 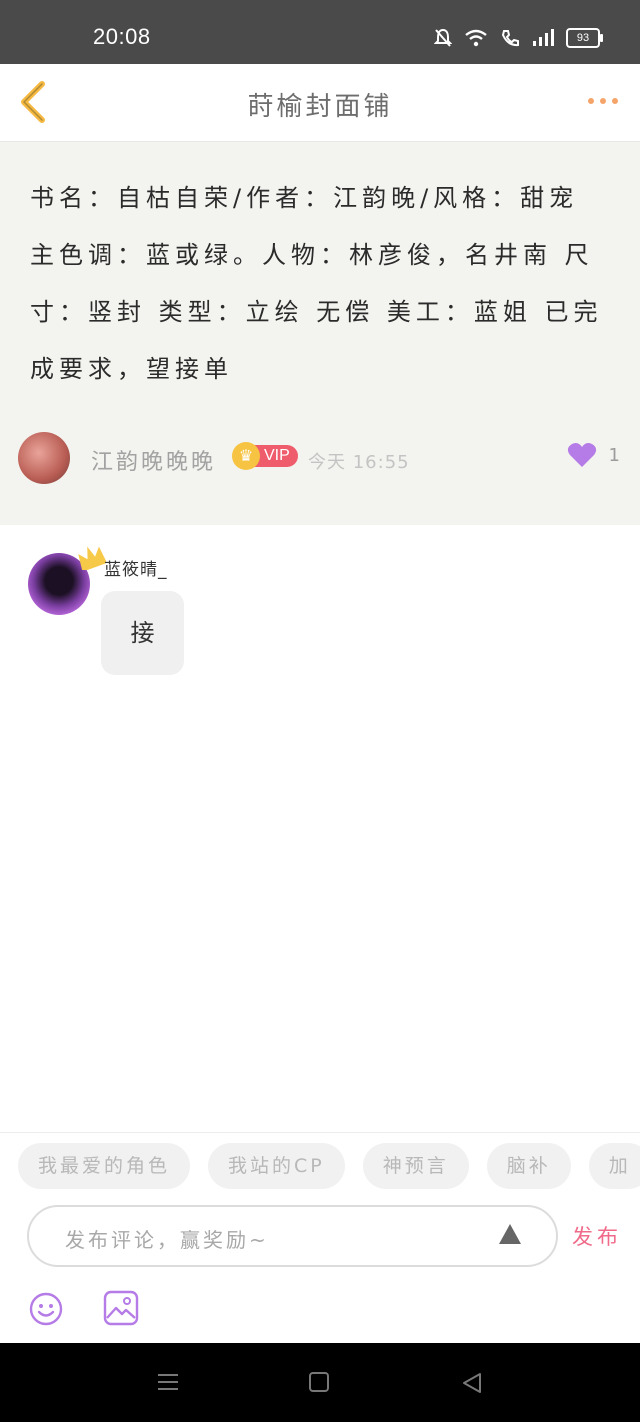 What do you see at coordinates (415, 1166) in the screenshot?
I see `chip-prophecy: 神预言` at bounding box center [415, 1166].